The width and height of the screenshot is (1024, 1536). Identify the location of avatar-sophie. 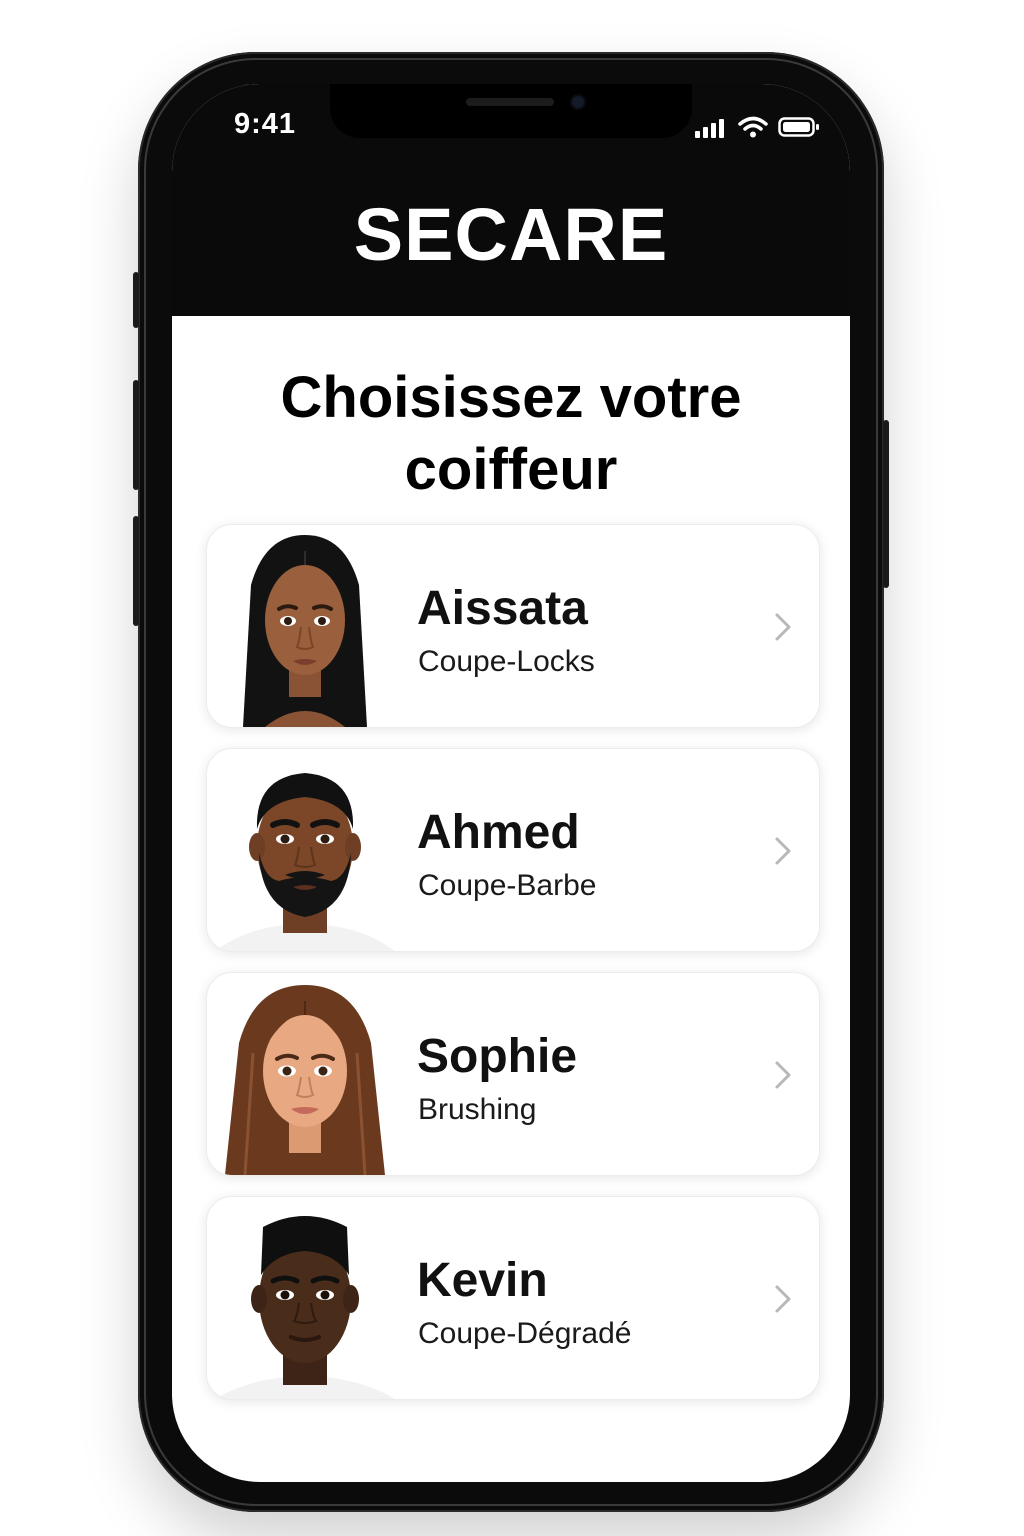
(305, 1080).